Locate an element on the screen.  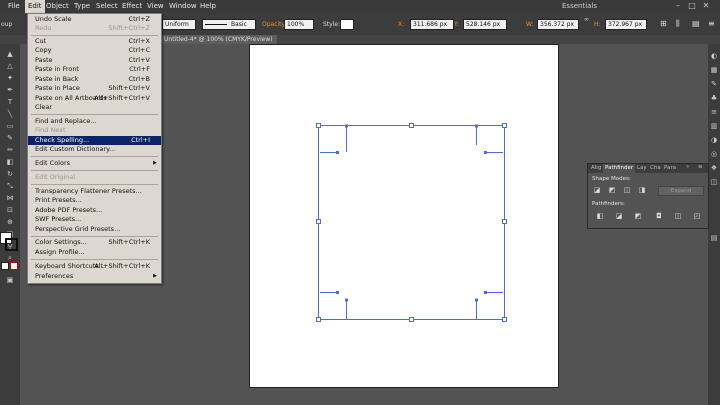
panel-tabs: Alig Pathfinder Lay Cha Para » ≡ is located at coordinates (648, 168).